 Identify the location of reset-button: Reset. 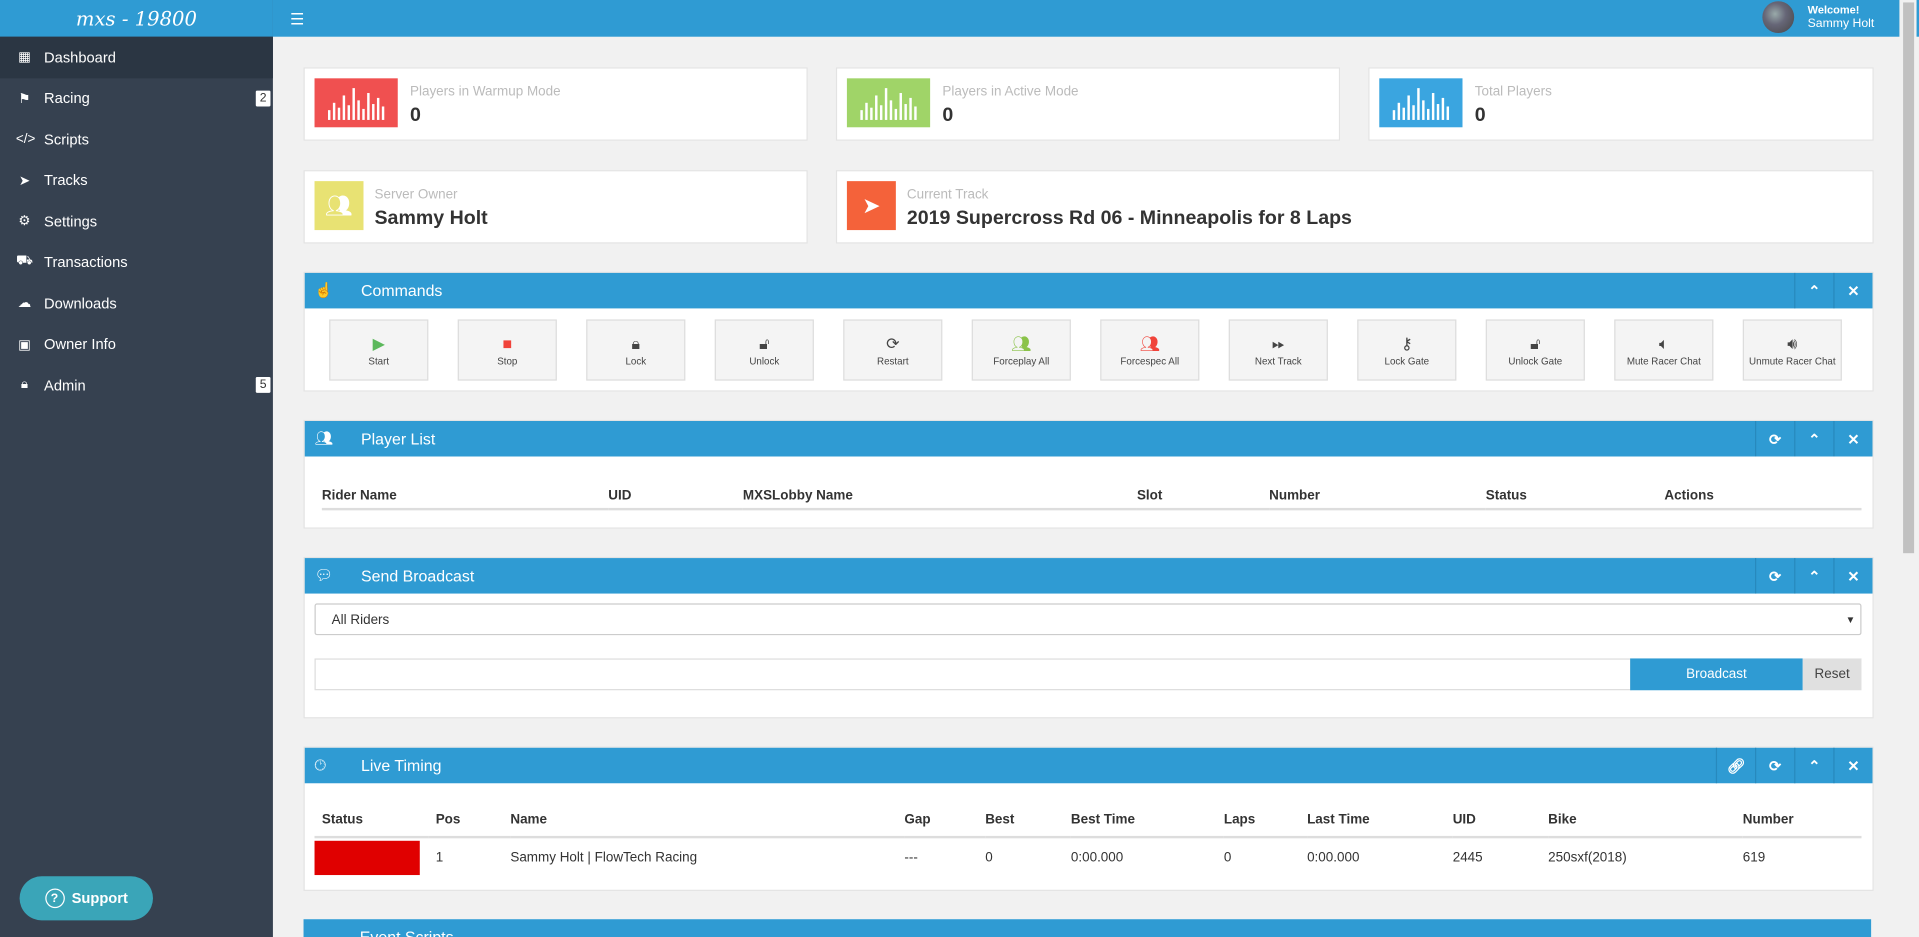
(1832, 674).